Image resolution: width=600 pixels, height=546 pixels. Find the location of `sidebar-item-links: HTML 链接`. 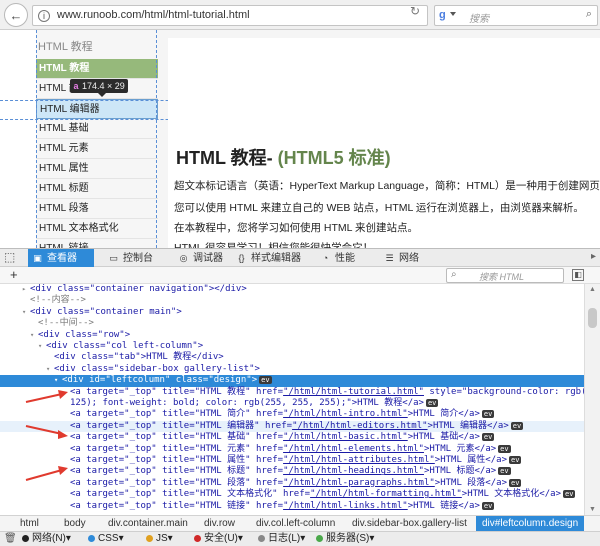

sidebar-item-links: HTML 链接 is located at coordinates (97, 243).